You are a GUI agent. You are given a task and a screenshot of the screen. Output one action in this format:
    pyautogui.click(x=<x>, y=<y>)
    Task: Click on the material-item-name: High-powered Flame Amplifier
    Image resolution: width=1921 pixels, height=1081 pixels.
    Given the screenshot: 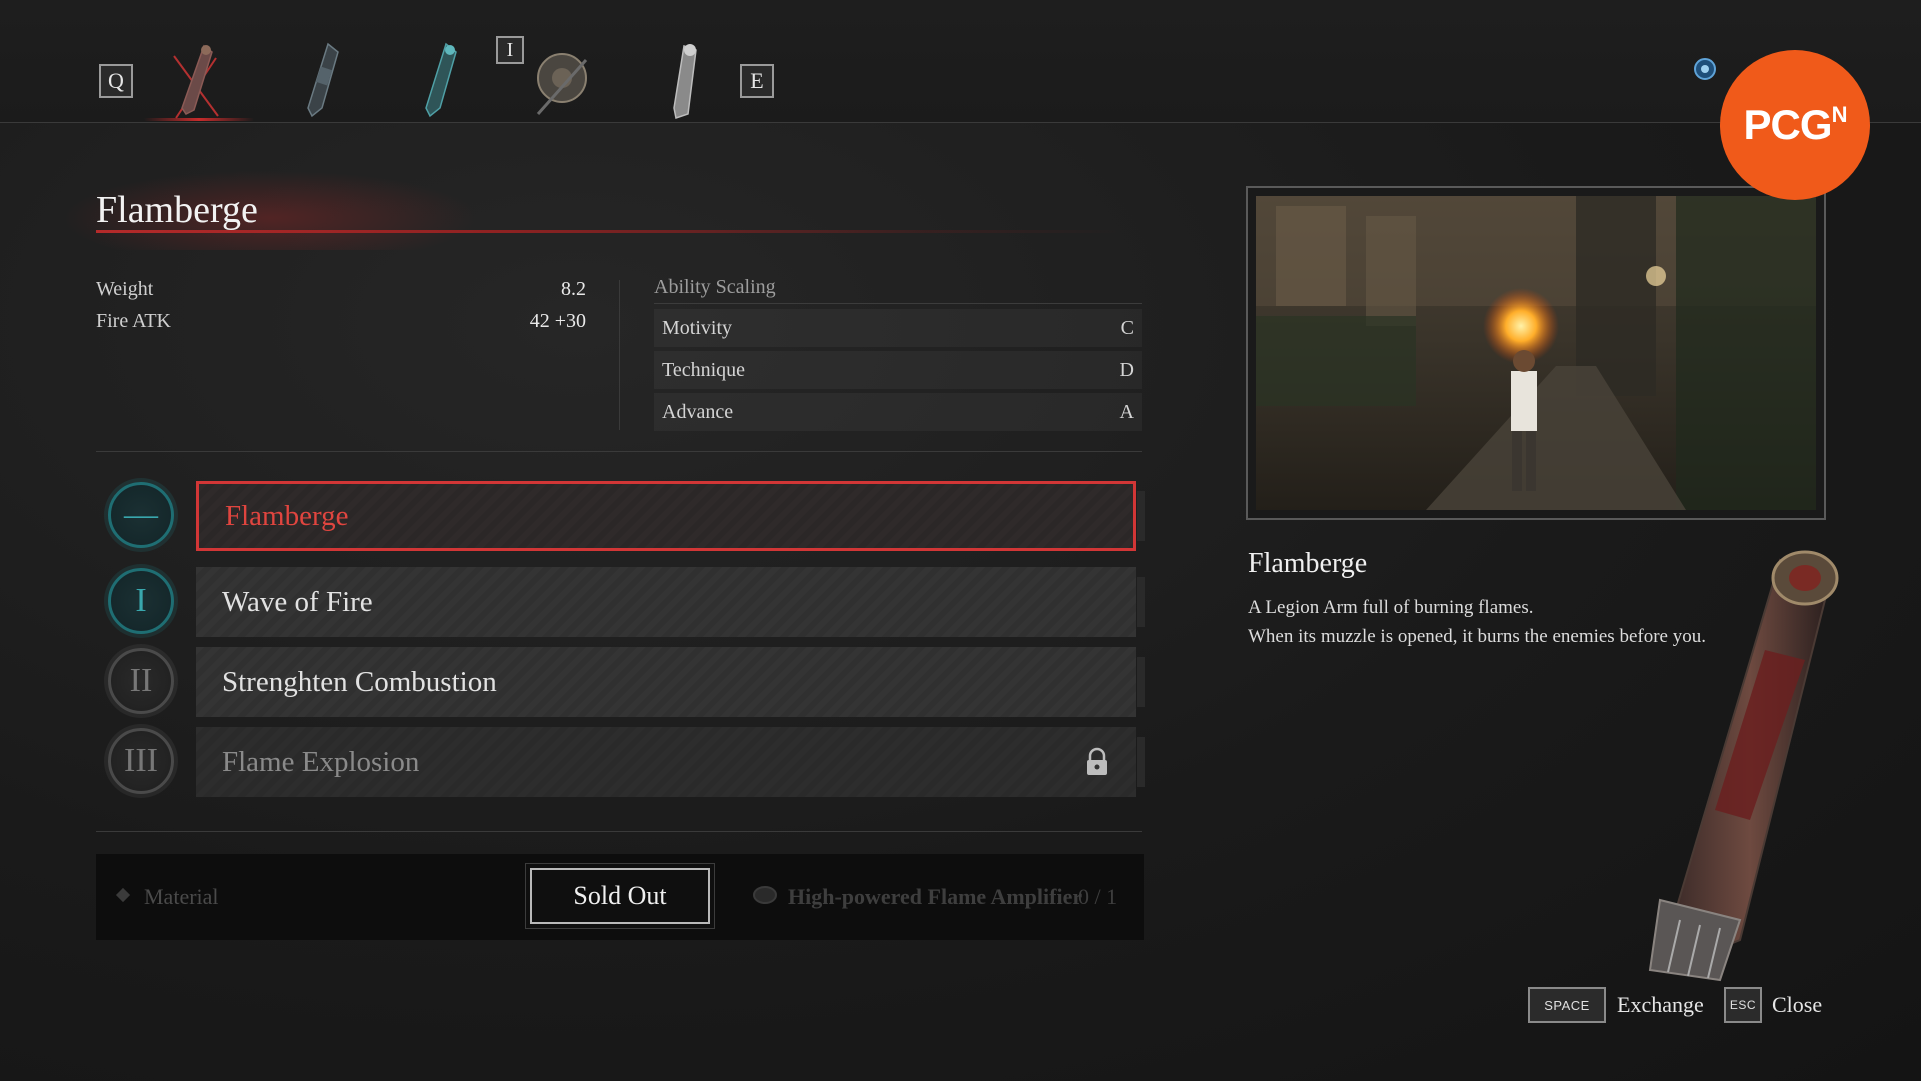 What is the action you would take?
    pyautogui.click(x=935, y=896)
    